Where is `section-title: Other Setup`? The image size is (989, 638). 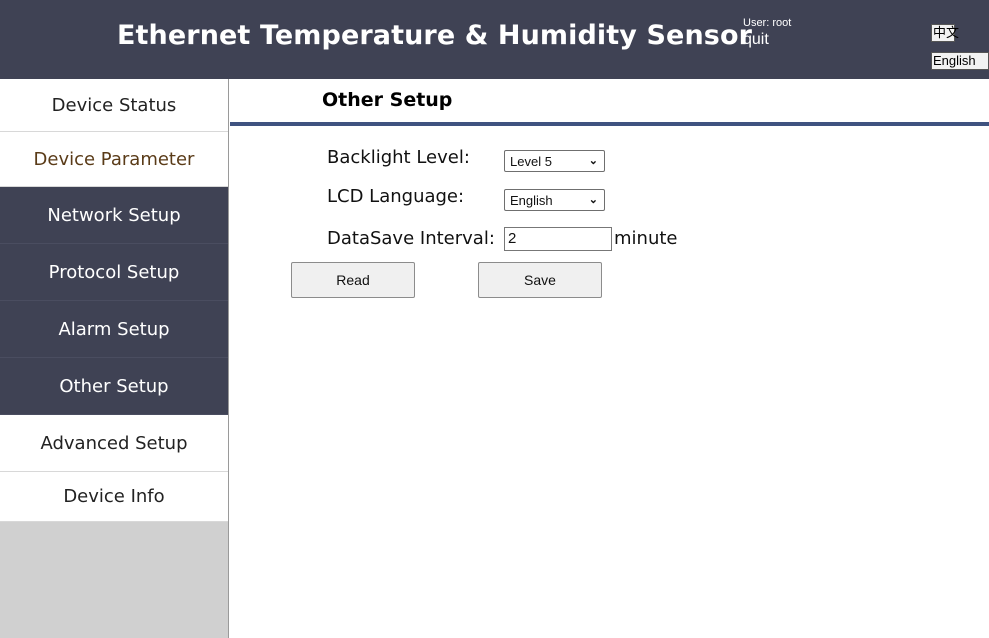 section-title: Other Setup is located at coordinates (387, 100).